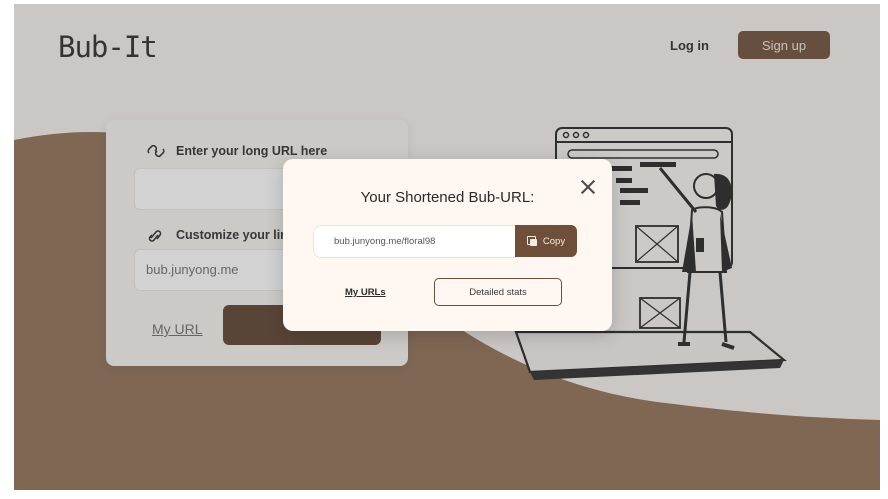 This screenshot has height=499, width=888. I want to click on my-urls-link: My URLs, so click(365, 292).